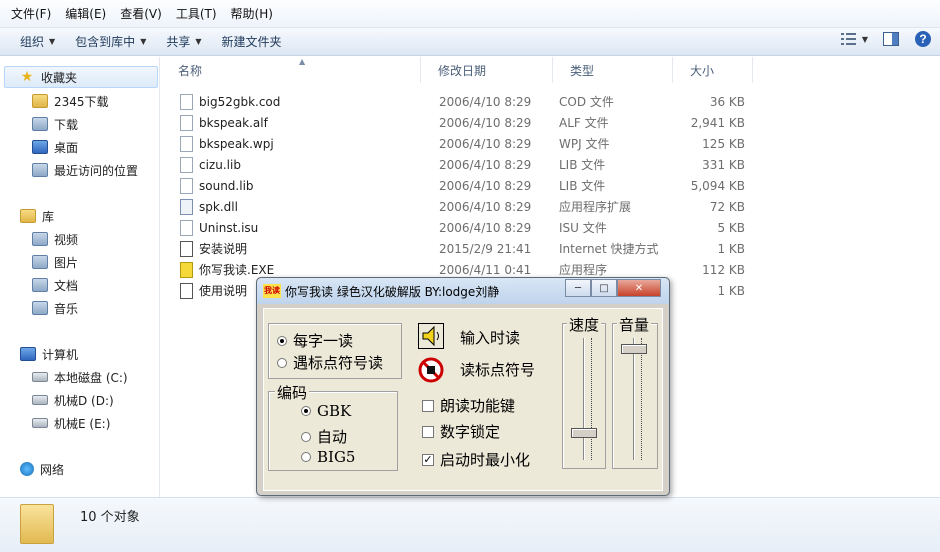 The width and height of the screenshot is (940, 552). I want to click on menu-file: 文件(F), so click(31, 14).